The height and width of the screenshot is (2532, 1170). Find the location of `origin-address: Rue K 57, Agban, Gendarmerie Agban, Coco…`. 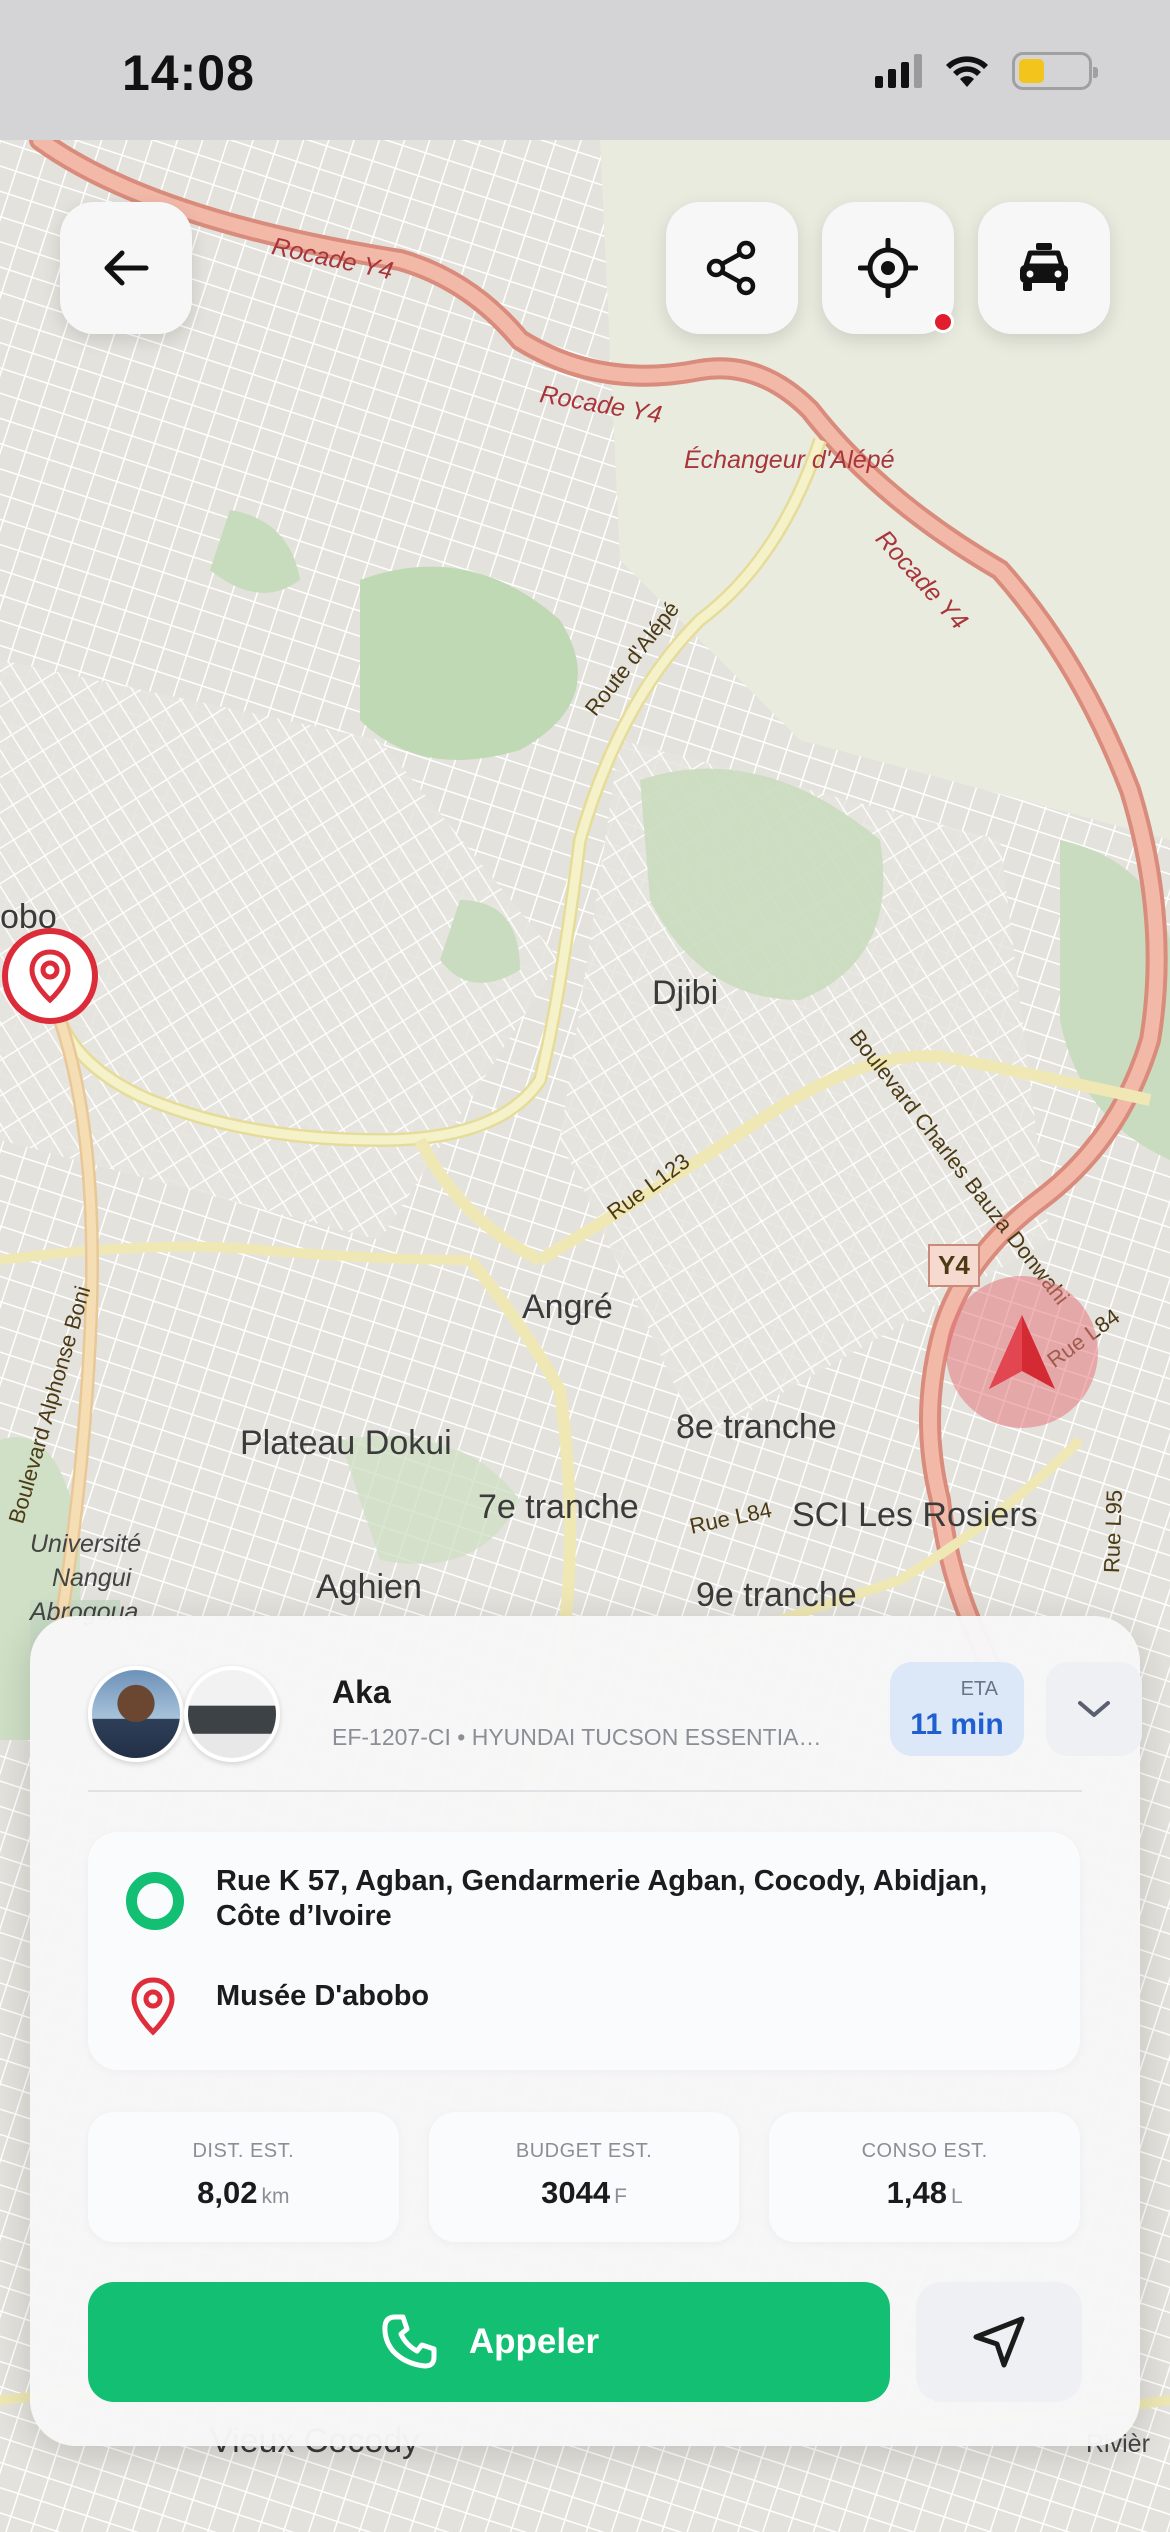

origin-address: Rue K 57, Agban, Gendarmerie Agban, Coco… is located at coordinates (602, 1898).